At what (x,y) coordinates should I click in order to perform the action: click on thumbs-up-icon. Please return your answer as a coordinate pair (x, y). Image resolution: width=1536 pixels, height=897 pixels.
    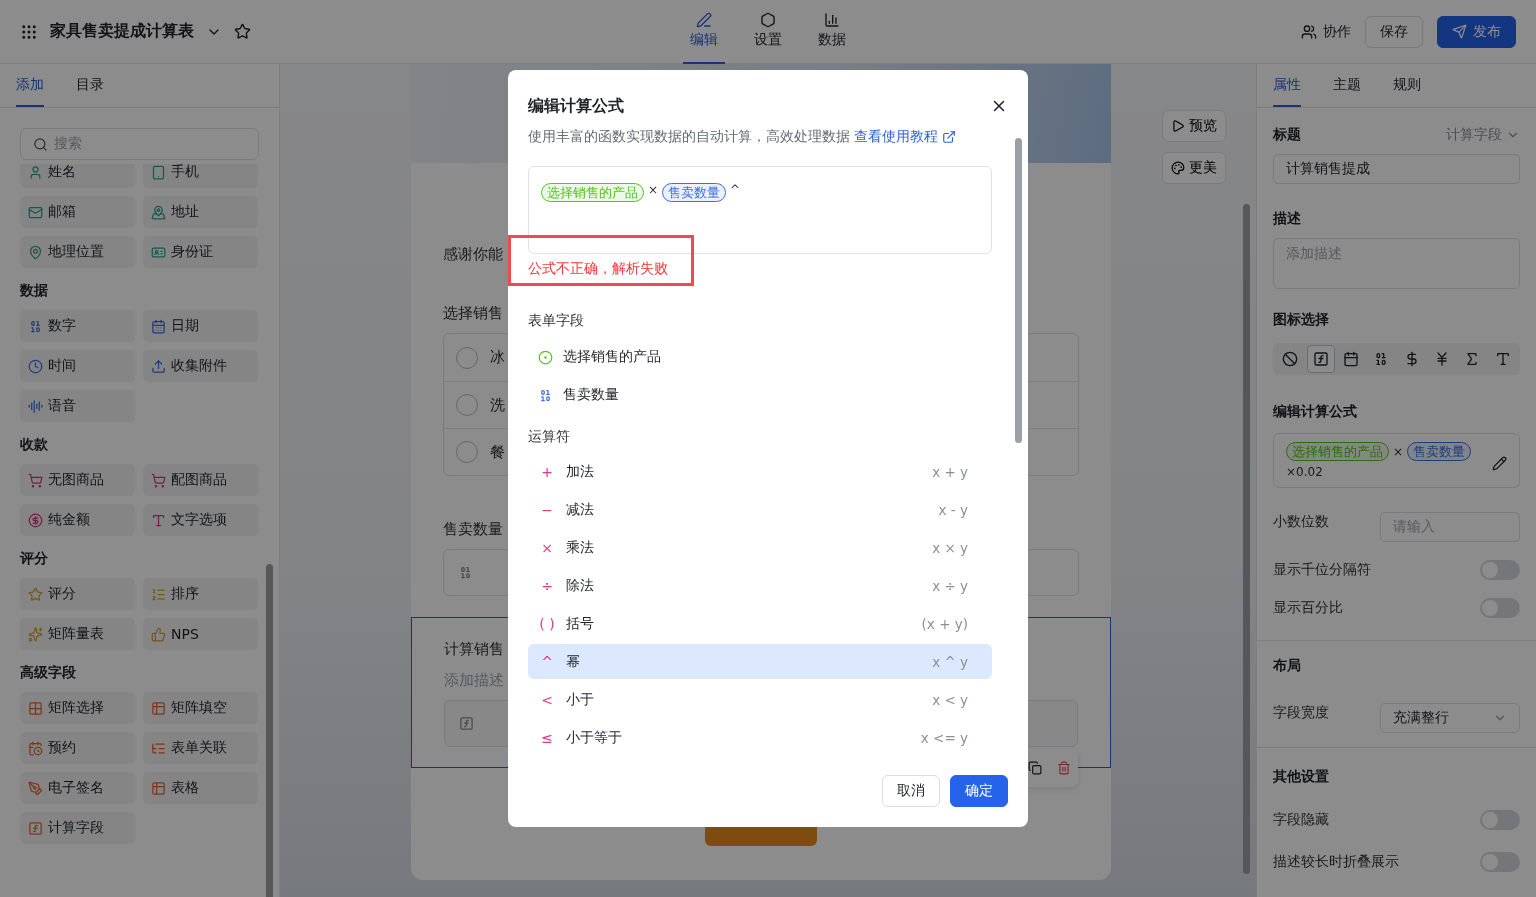
    Looking at the image, I should click on (158, 634).